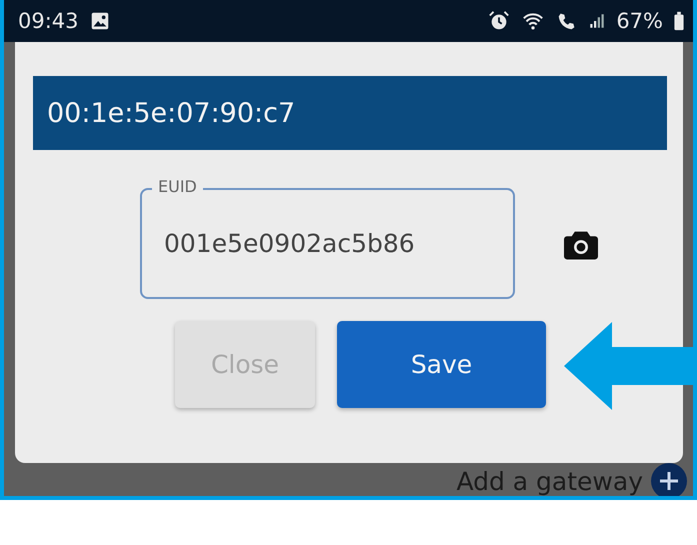 The width and height of the screenshot is (697, 545). Describe the element at coordinates (679, 21) in the screenshot. I see `battery-icon` at that location.